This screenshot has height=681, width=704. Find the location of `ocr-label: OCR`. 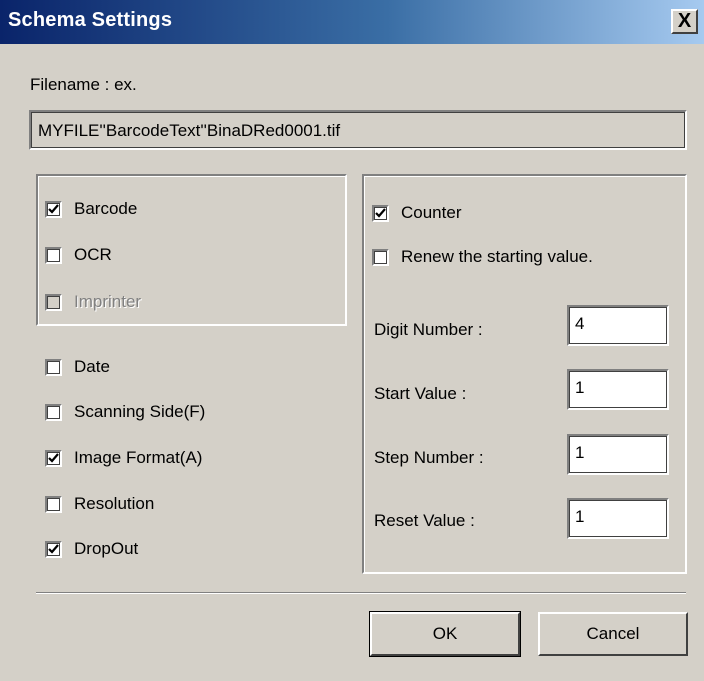

ocr-label: OCR is located at coordinates (93, 254).